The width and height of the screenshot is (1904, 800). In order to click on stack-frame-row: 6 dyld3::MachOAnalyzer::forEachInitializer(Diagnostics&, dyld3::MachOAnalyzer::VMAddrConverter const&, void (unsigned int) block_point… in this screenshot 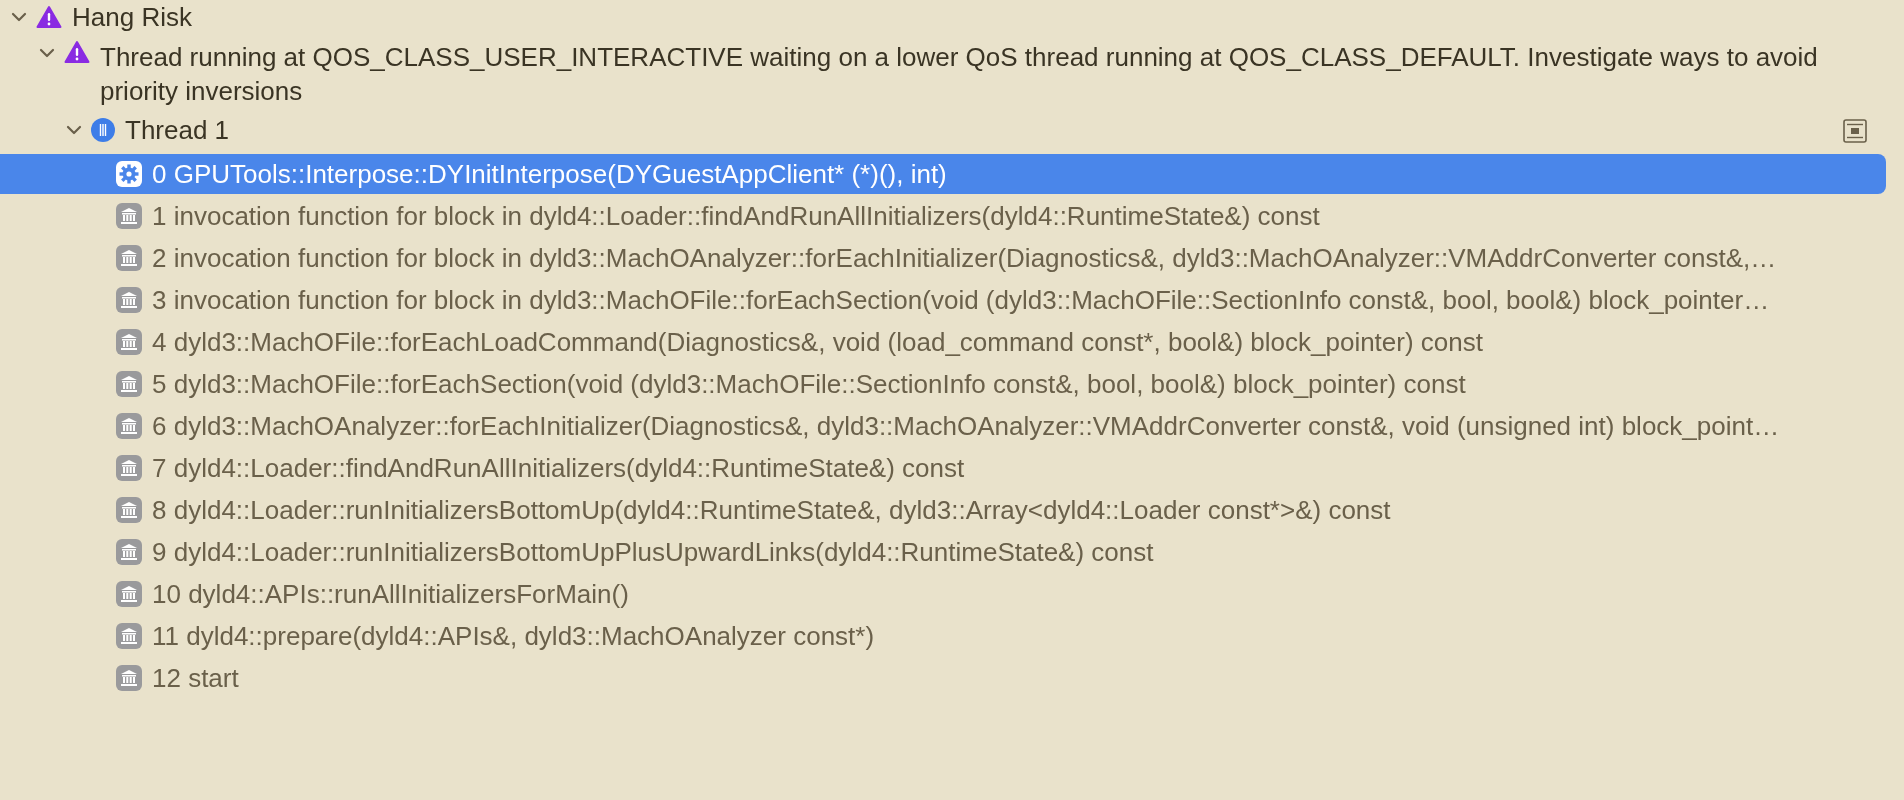, I will do `click(943, 426)`.